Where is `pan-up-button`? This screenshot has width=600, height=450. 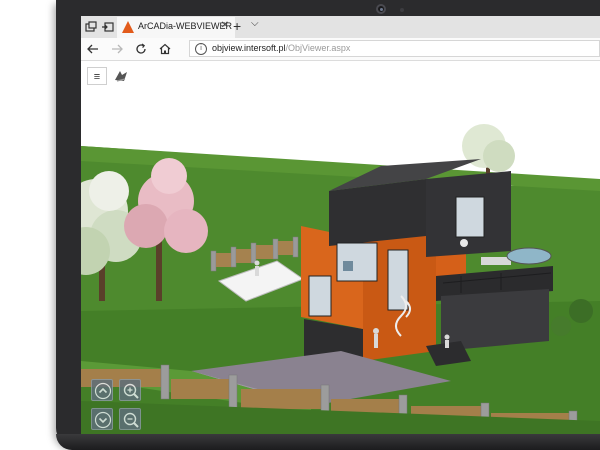 pan-up-button is located at coordinates (102, 390).